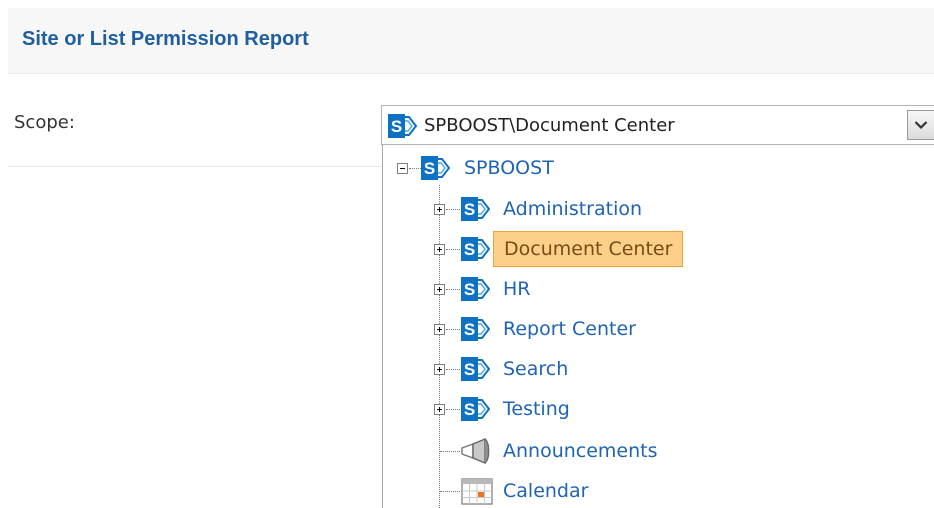  I want to click on expand-toggle-search, so click(439, 369).